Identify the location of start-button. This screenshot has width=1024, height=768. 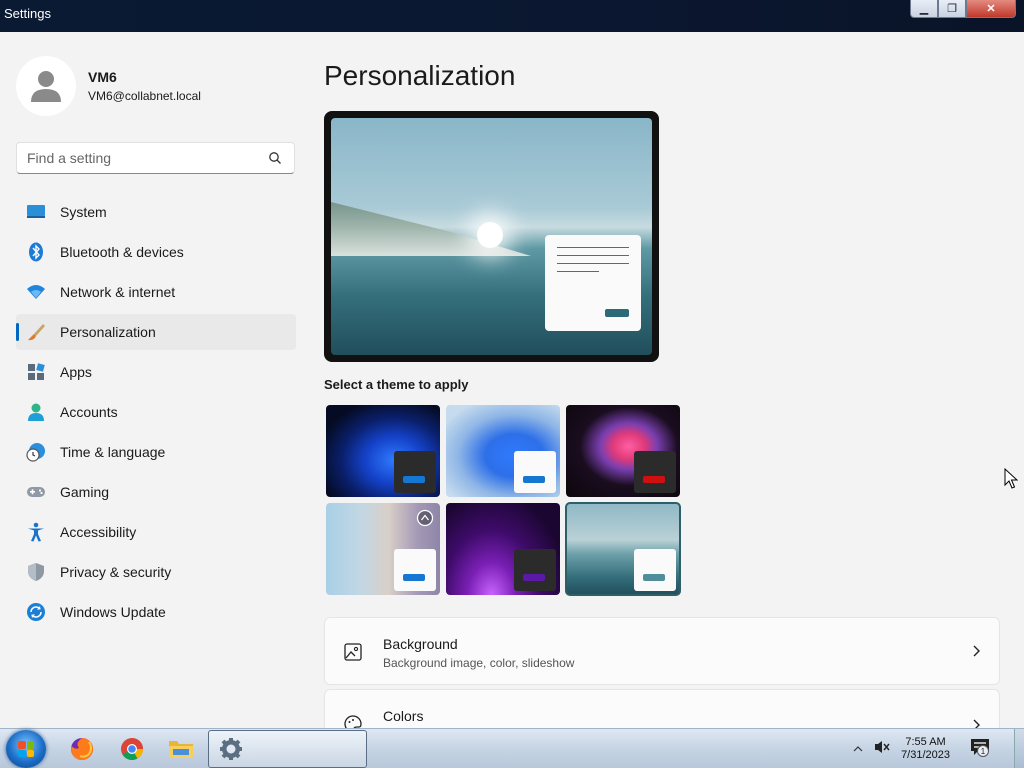
(26, 749).